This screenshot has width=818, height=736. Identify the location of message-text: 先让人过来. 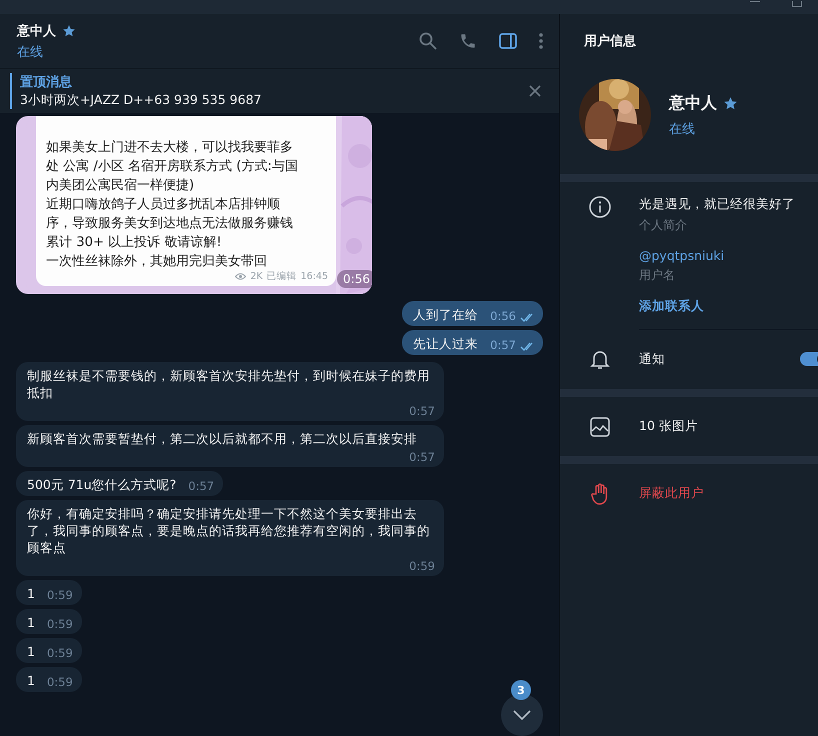
(445, 343).